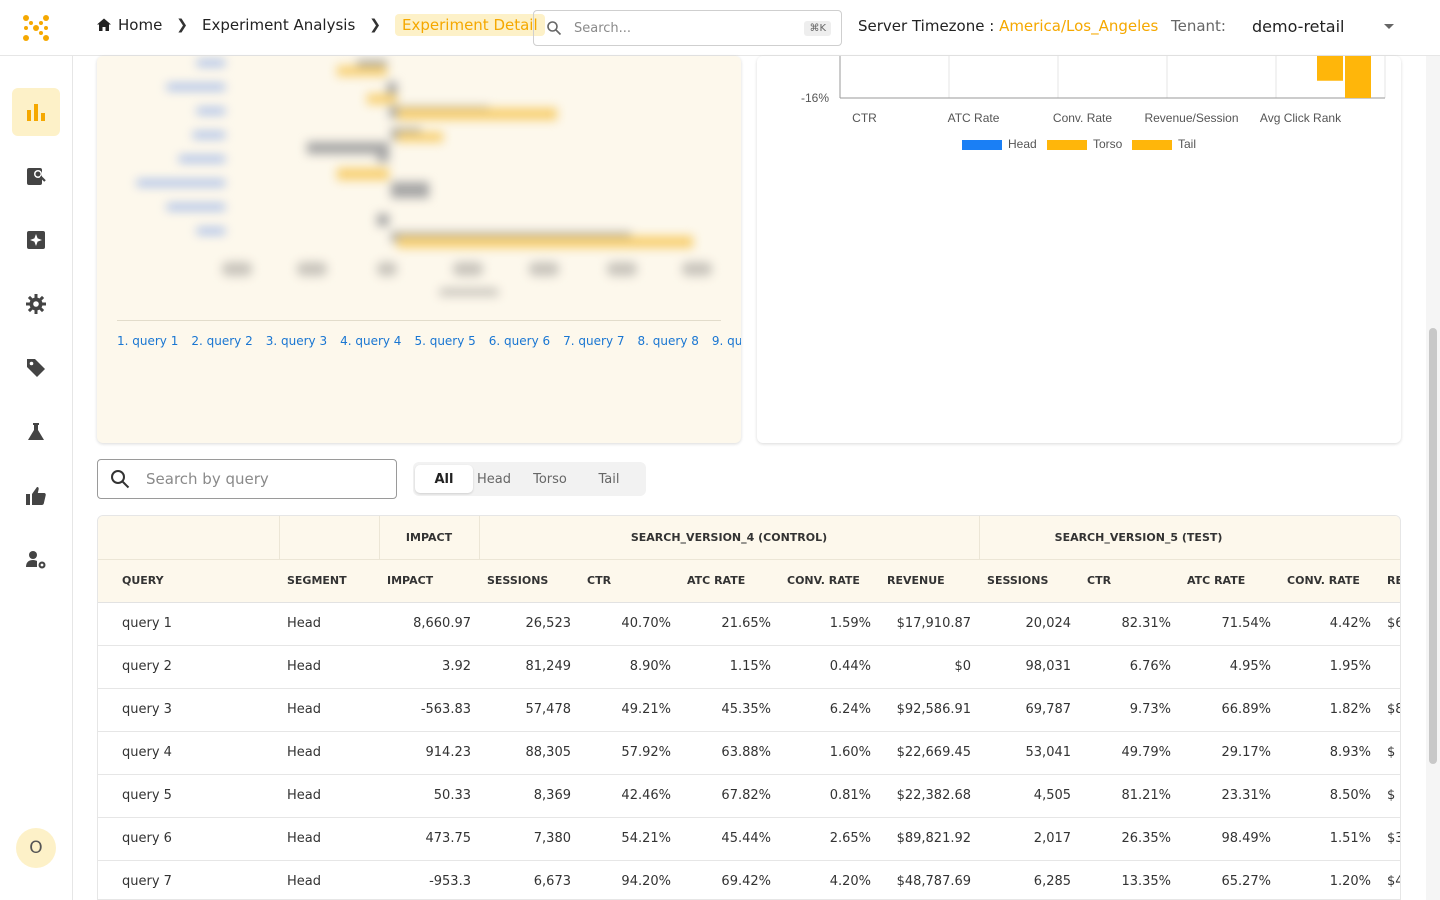 Image resolution: width=1440 pixels, height=900 pixels. I want to click on metric-cell: 98,031, so click(1029, 667).